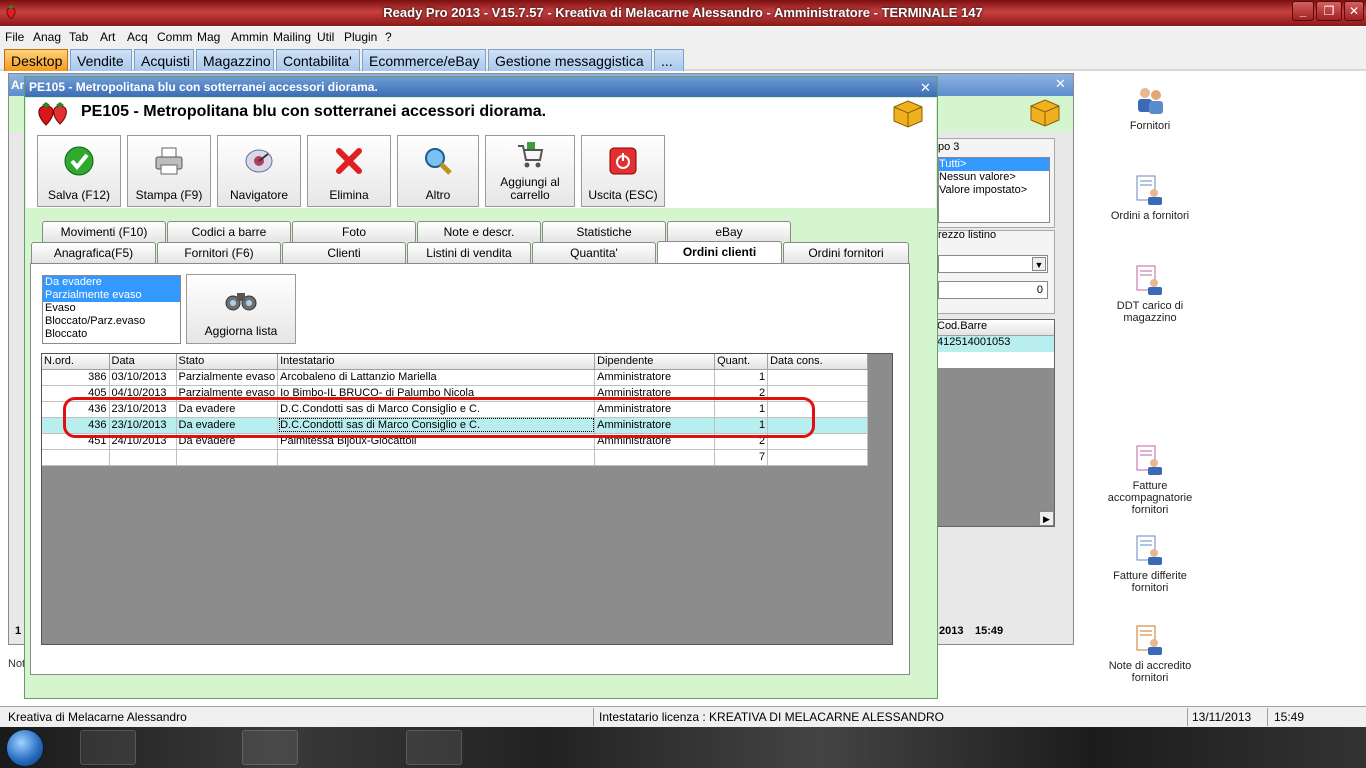 The image size is (1366, 768). What do you see at coordinates (349, 161) in the screenshot?
I see `delete-icon` at bounding box center [349, 161].